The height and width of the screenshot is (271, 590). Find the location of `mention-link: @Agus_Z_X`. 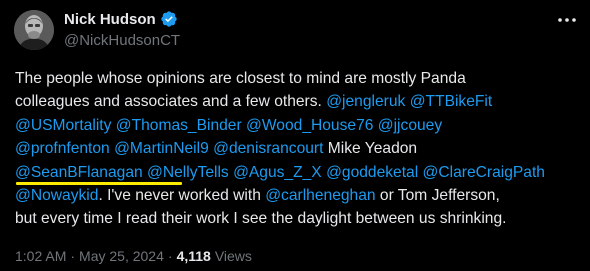

mention-link: @Agus_Z_X is located at coordinates (277, 172).